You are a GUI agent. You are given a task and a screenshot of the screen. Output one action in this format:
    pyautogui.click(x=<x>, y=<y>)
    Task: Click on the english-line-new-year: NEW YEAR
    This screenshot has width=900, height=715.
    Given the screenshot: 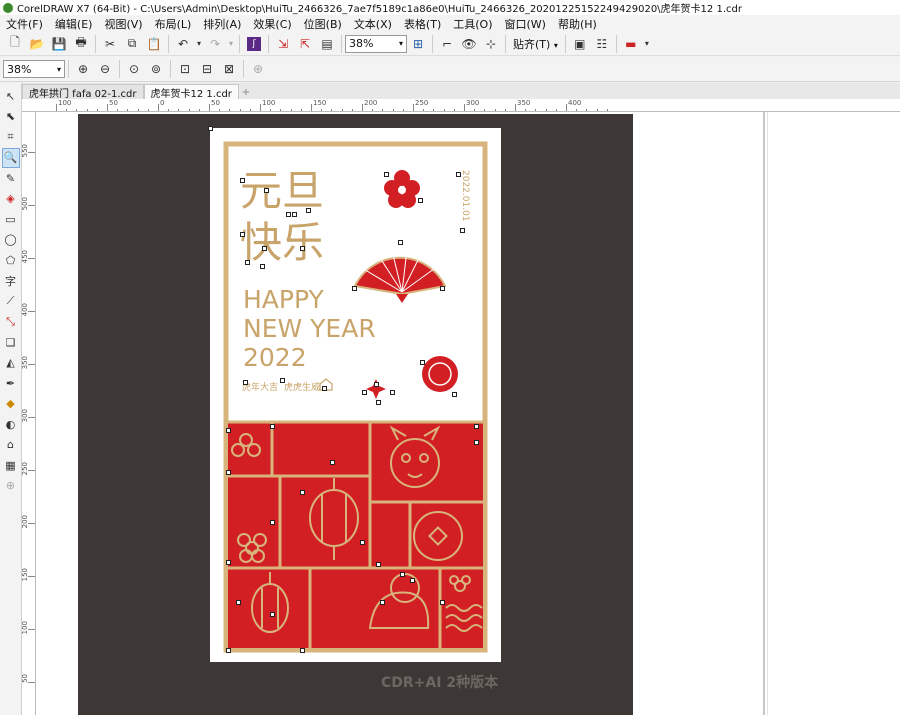 What is the action you would take?
    pyautogui.click(x=309, y=329)
    